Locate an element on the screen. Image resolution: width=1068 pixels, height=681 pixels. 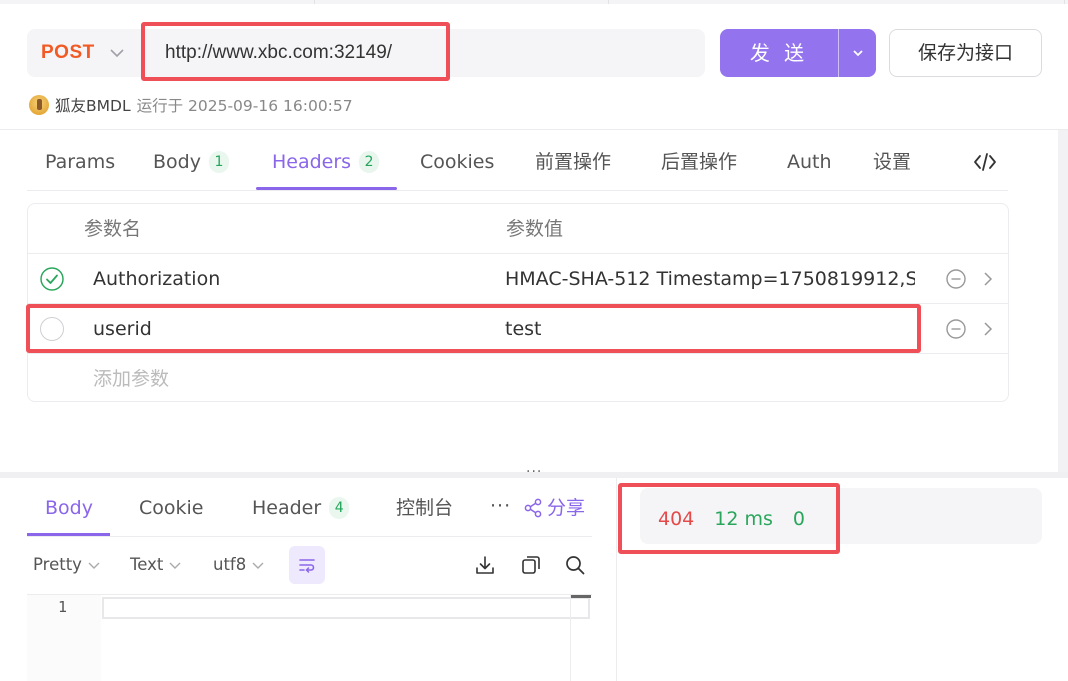
column-value-header: 参数值 is located at coordinates (535, 229).